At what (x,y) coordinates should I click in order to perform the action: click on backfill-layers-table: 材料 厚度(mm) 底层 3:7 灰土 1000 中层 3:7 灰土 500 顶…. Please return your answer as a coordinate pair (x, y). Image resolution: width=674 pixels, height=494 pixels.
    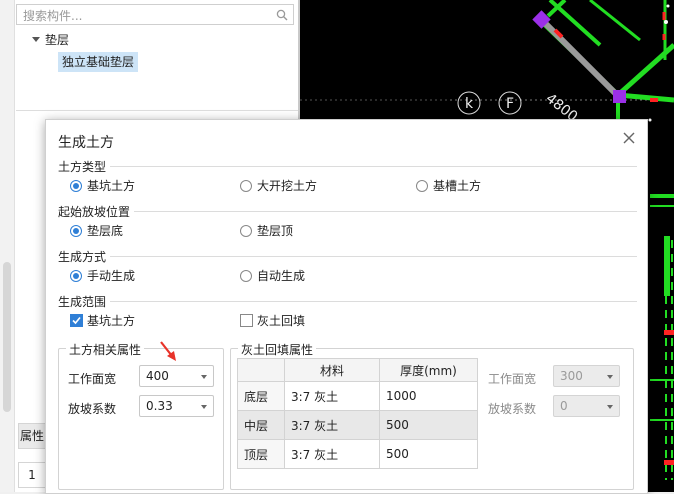
    Looking at the image, I should click on (357, 413).